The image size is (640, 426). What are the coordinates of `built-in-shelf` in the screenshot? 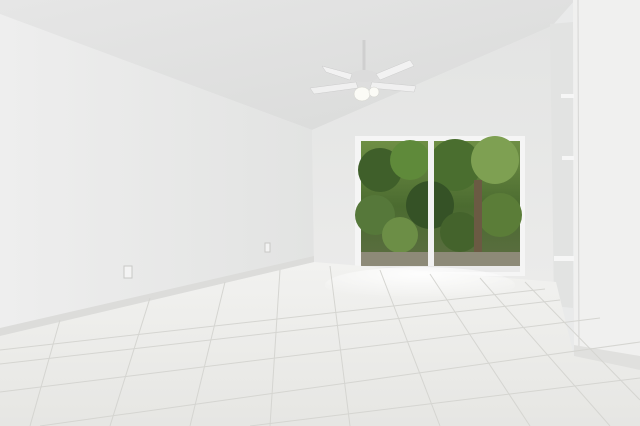 It's located at (561, 165).